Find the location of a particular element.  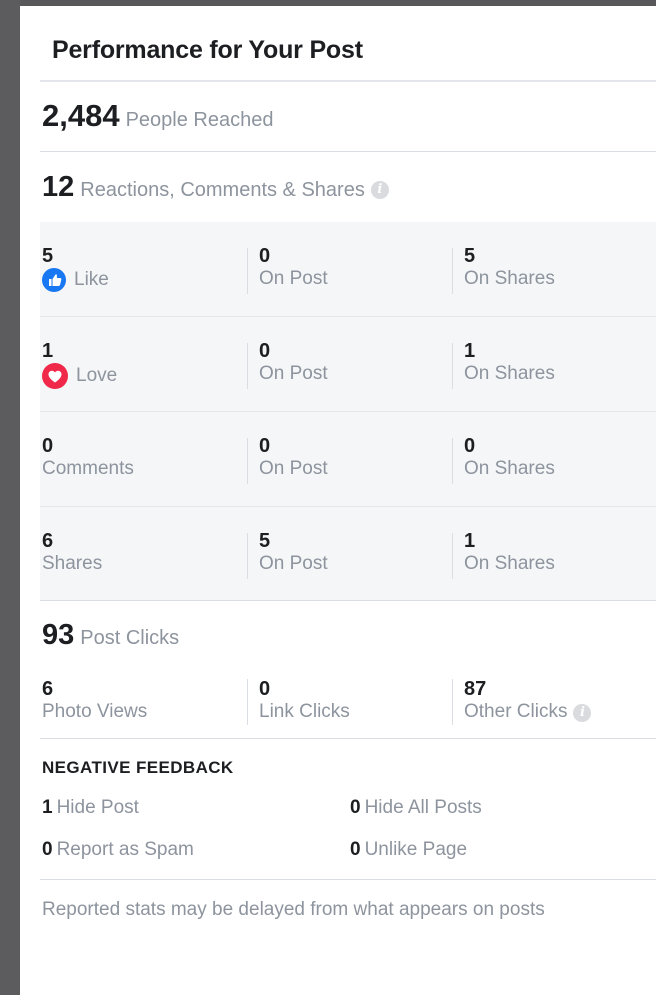

comments-on-shares: 0 On Shares is located at coordinates (509, 457).